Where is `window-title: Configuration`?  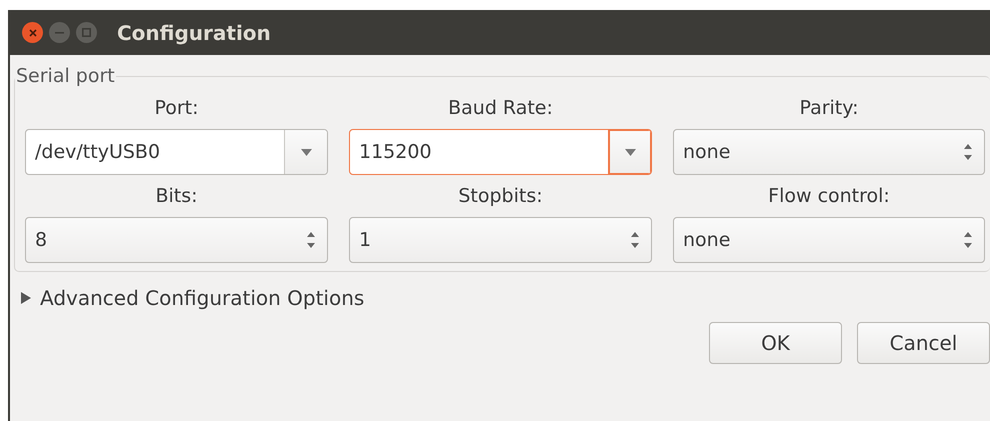 window-title: Configuration is located at coordinates (194, 32).